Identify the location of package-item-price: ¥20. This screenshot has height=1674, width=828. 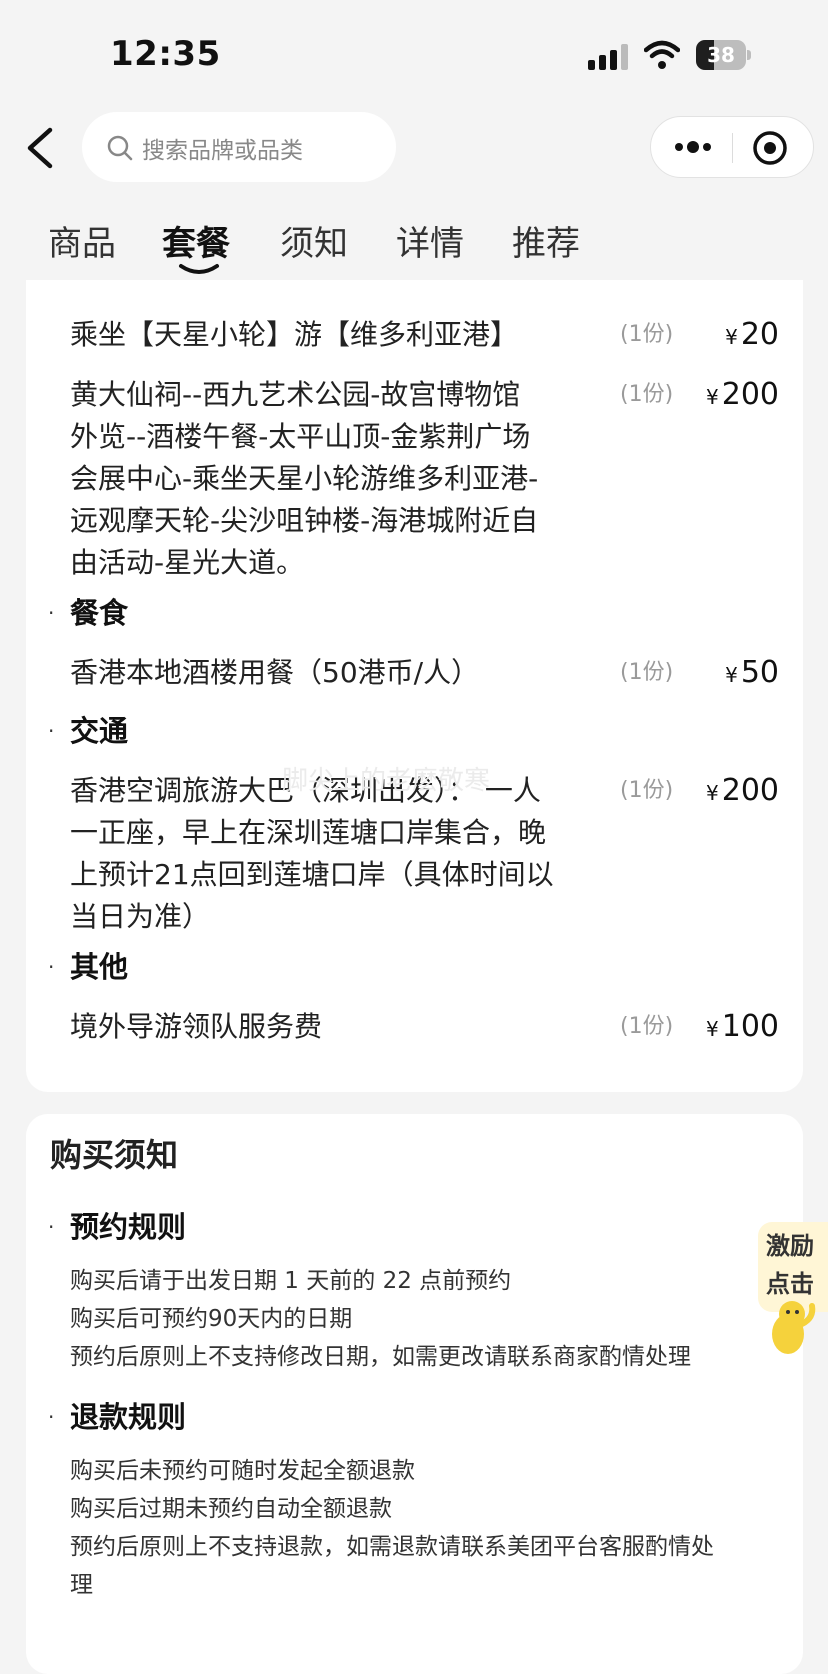
(752, 334).